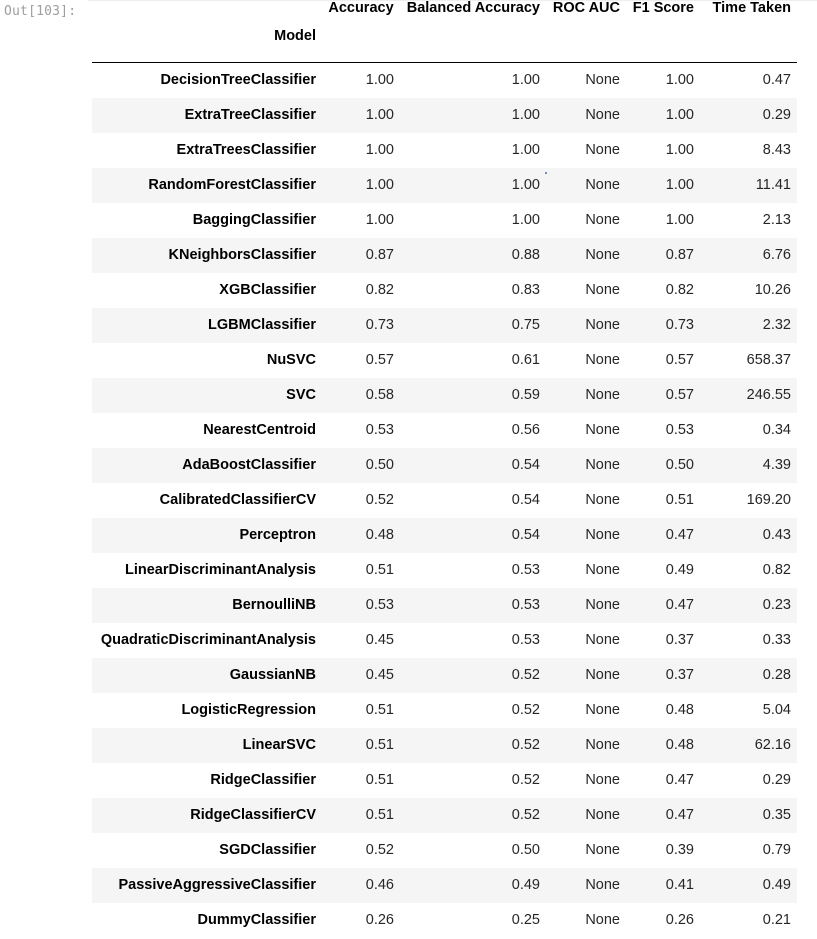  What do you see at coordinates (379, 920) in the screenshot?
I see `accuracy-cell: 0.26` at bounding box center [379, 920].